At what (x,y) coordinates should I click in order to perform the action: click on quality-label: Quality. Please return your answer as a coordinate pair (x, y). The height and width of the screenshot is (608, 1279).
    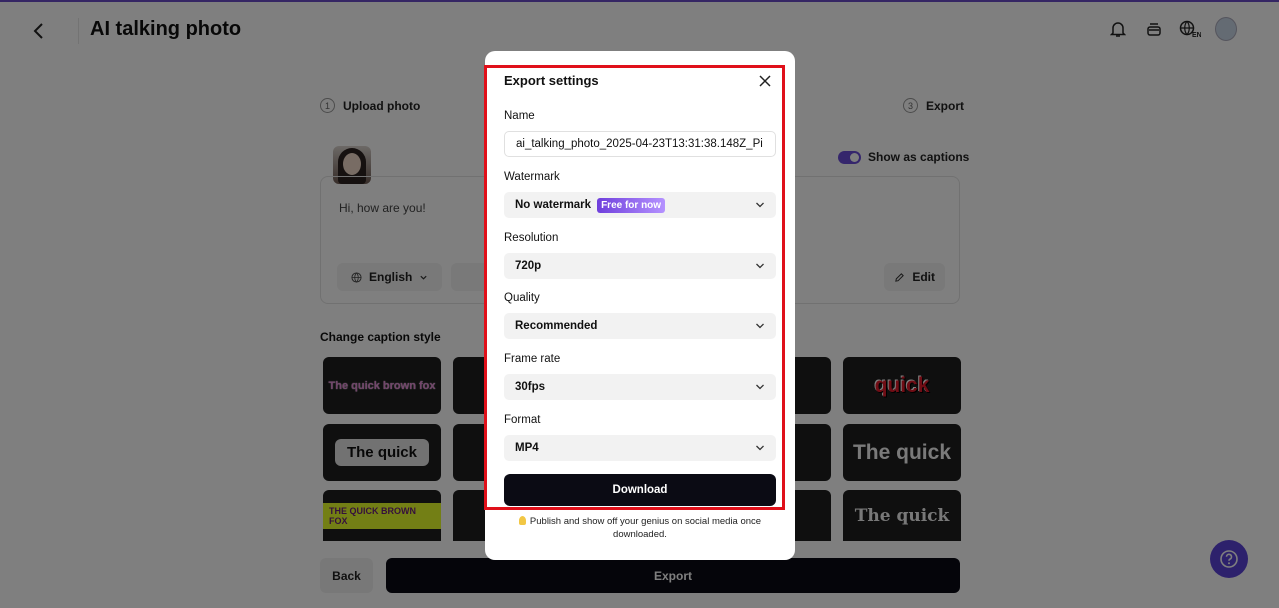
    Looking at the image, I should click on (522, 298).